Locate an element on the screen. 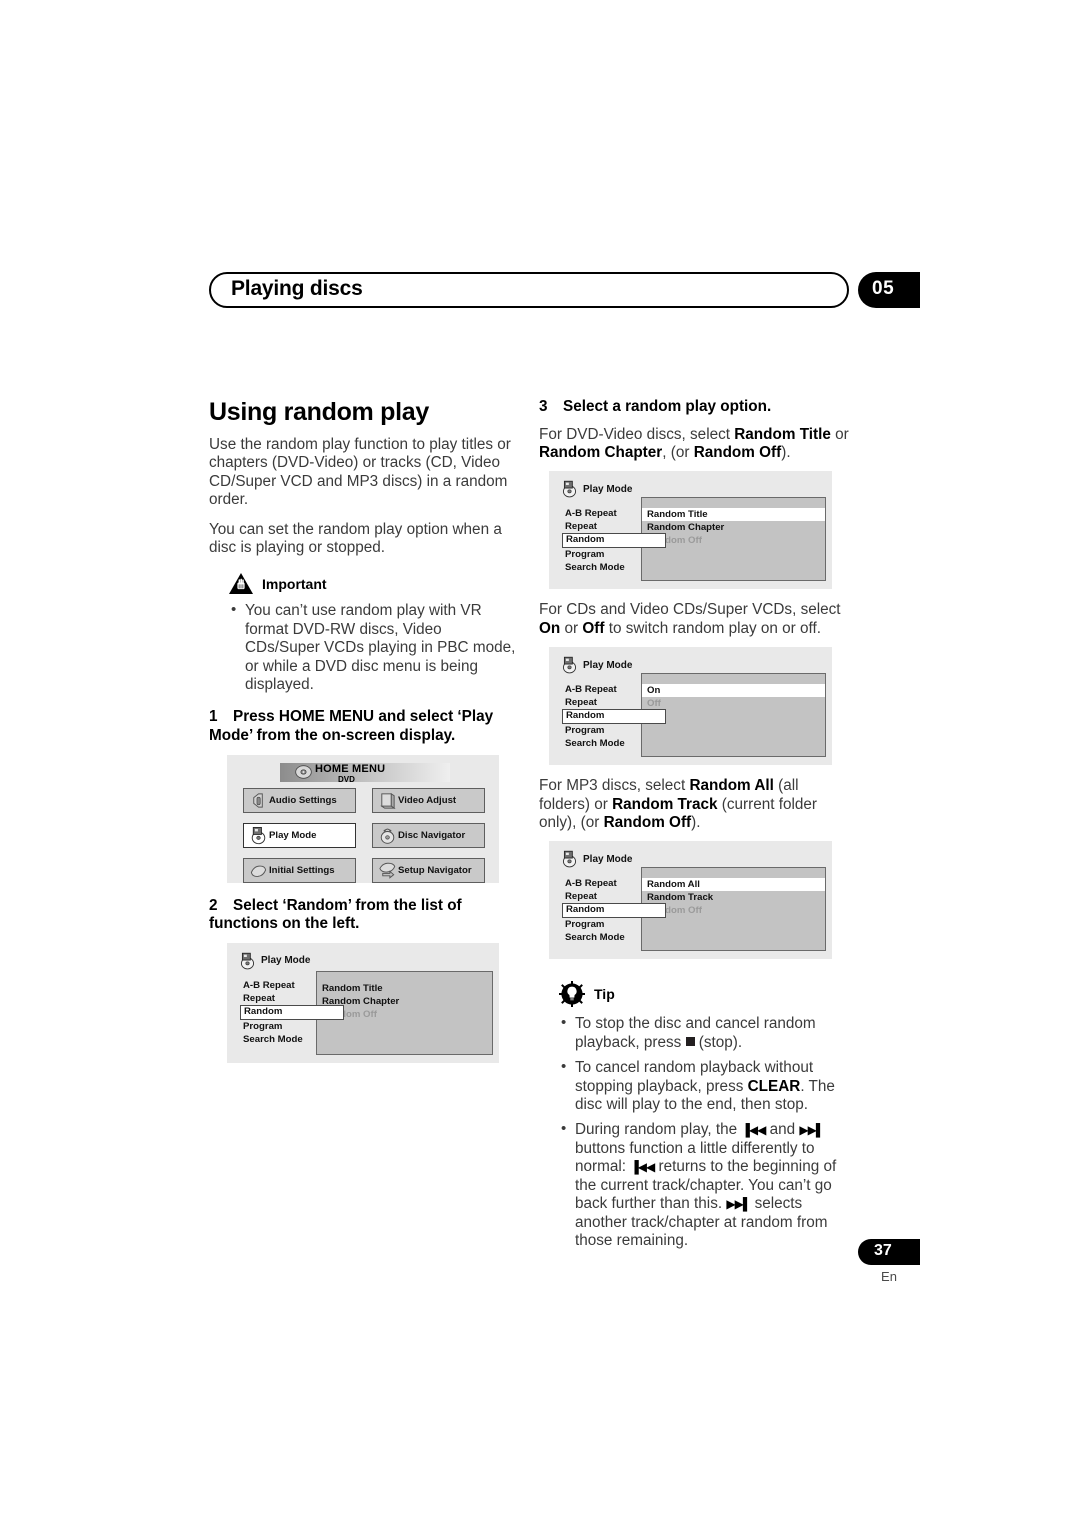 Image resolution: width=1080 pixels, height=1528 pixels. text-run: to switch random play on or off. is located at coordinates (712, 628).